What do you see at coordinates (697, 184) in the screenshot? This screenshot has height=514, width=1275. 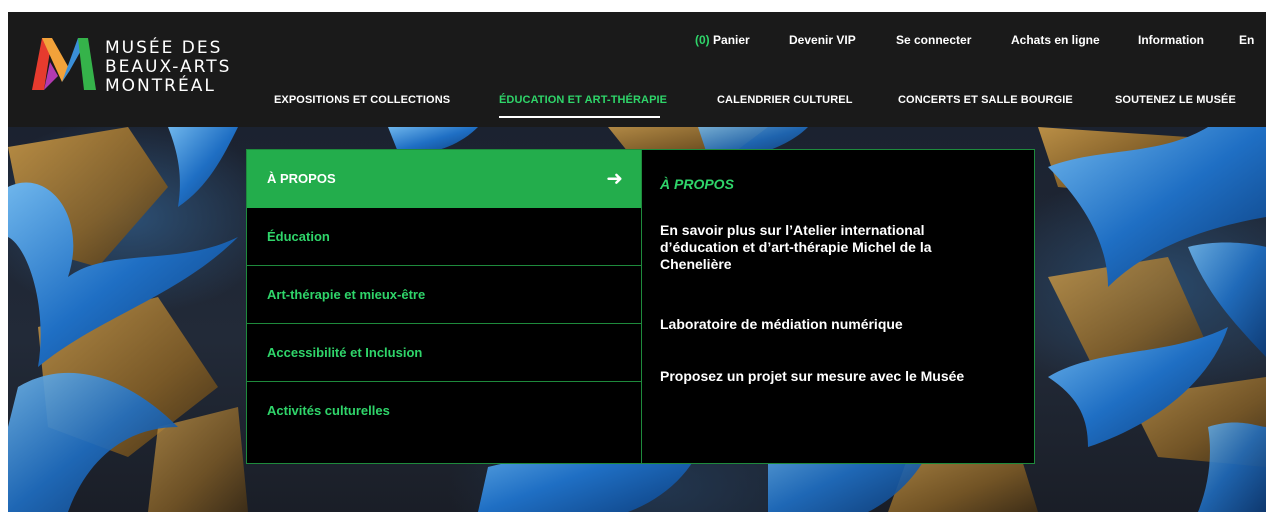 I see `submenu-title: À PROPOS` at bounding box center [697, 184].